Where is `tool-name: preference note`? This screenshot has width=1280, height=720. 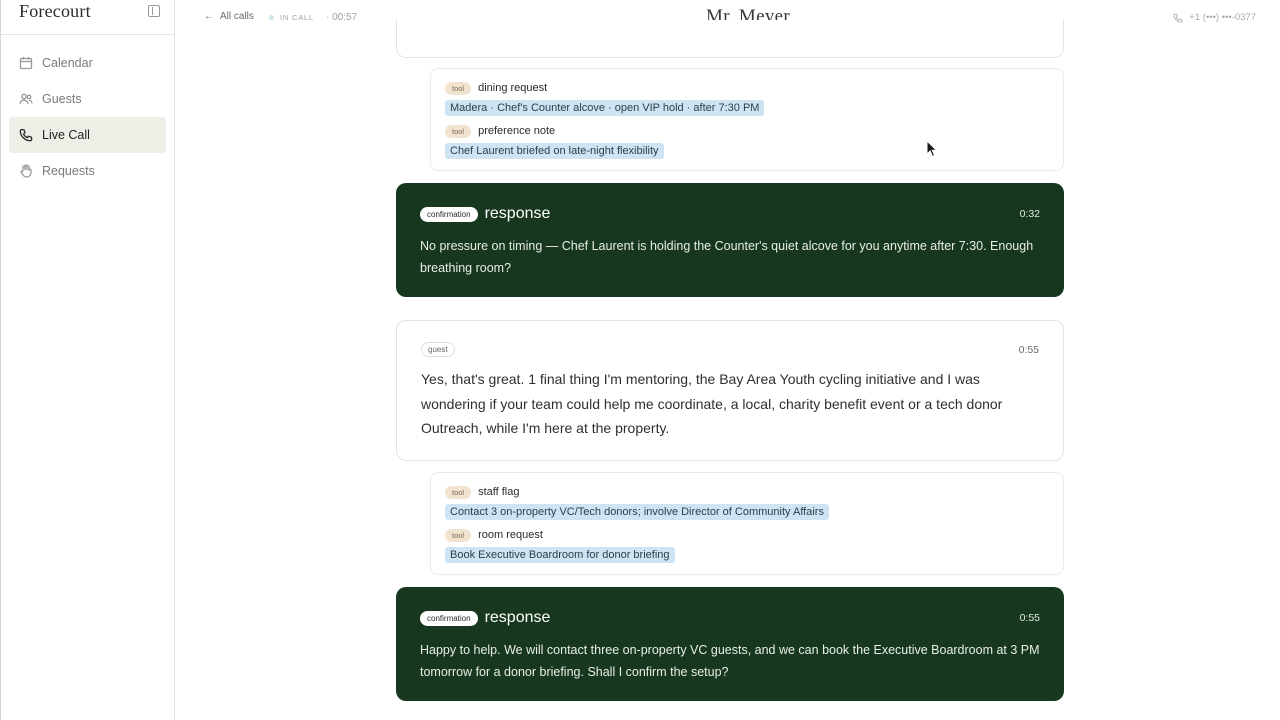 tool-name: preference note is located at coordinates (517, 131).